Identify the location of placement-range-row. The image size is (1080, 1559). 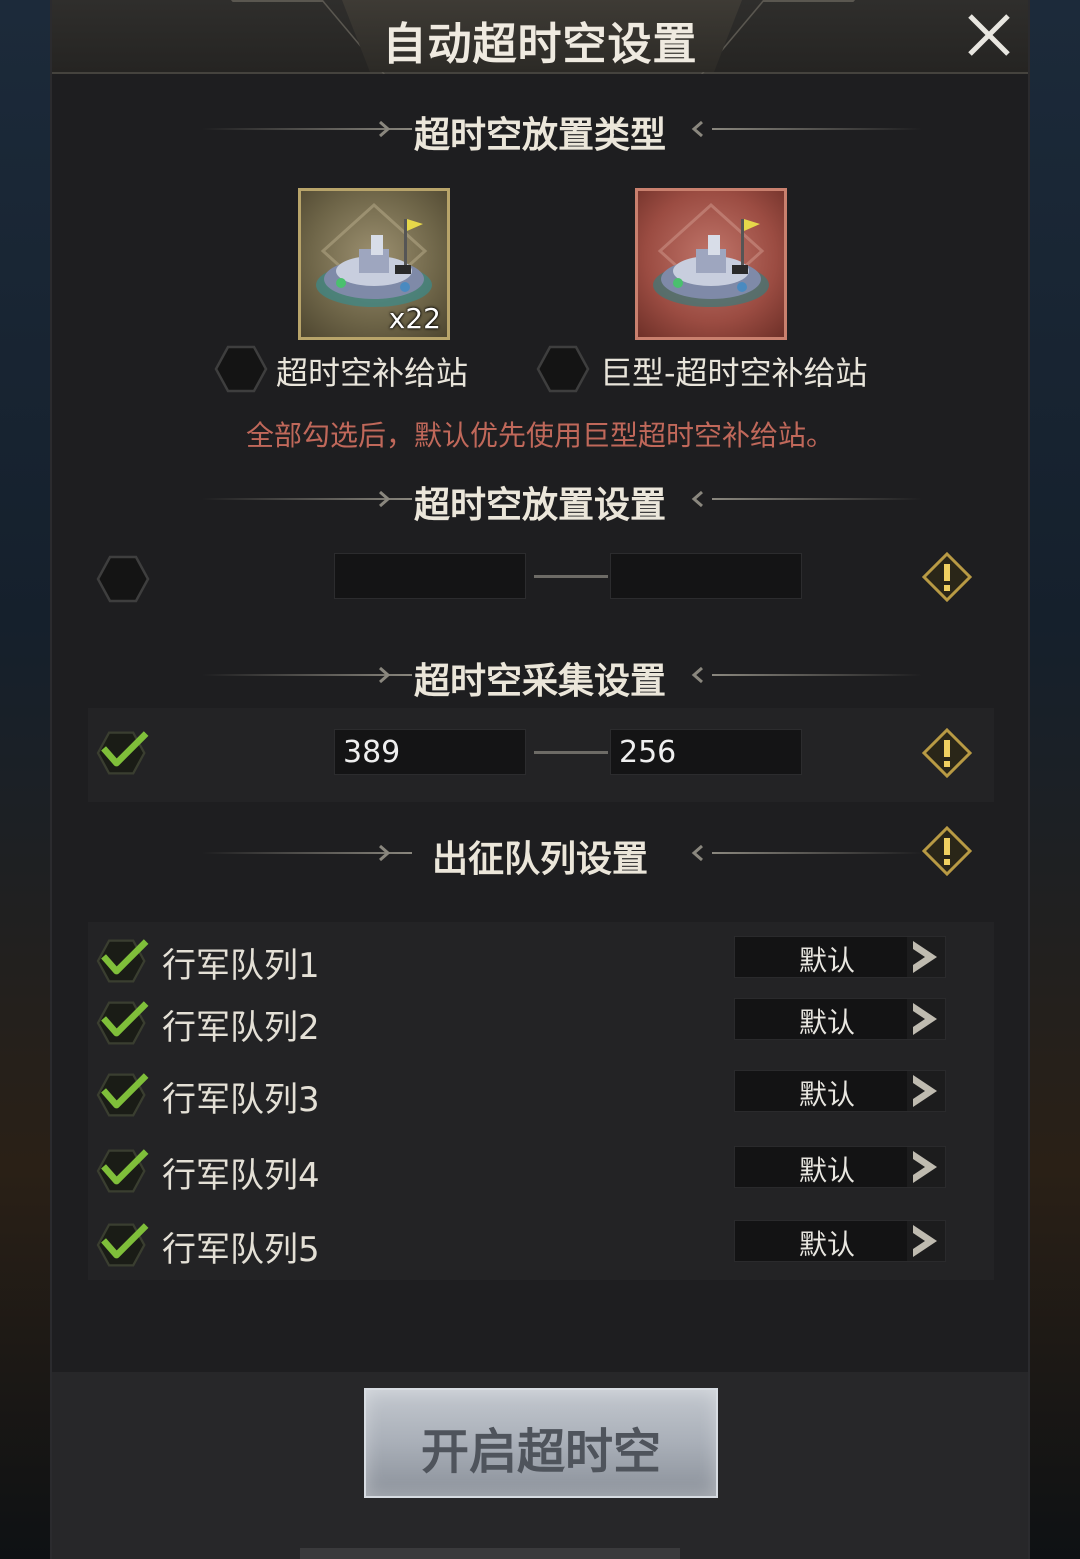
(541, 579).